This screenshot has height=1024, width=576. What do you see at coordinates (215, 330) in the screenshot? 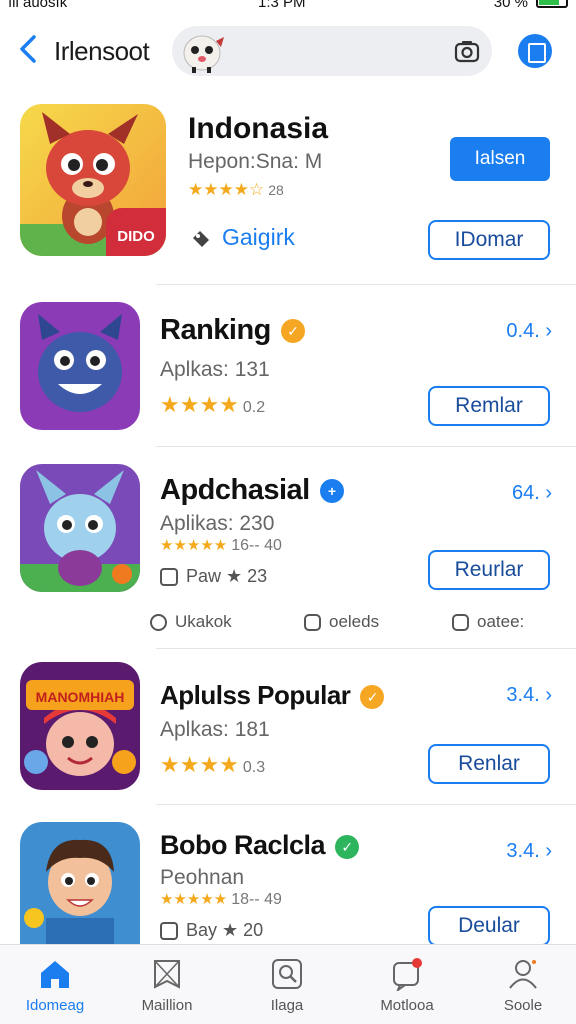
I see `app-name-text: Ranking` at bounding box center [215, 330].